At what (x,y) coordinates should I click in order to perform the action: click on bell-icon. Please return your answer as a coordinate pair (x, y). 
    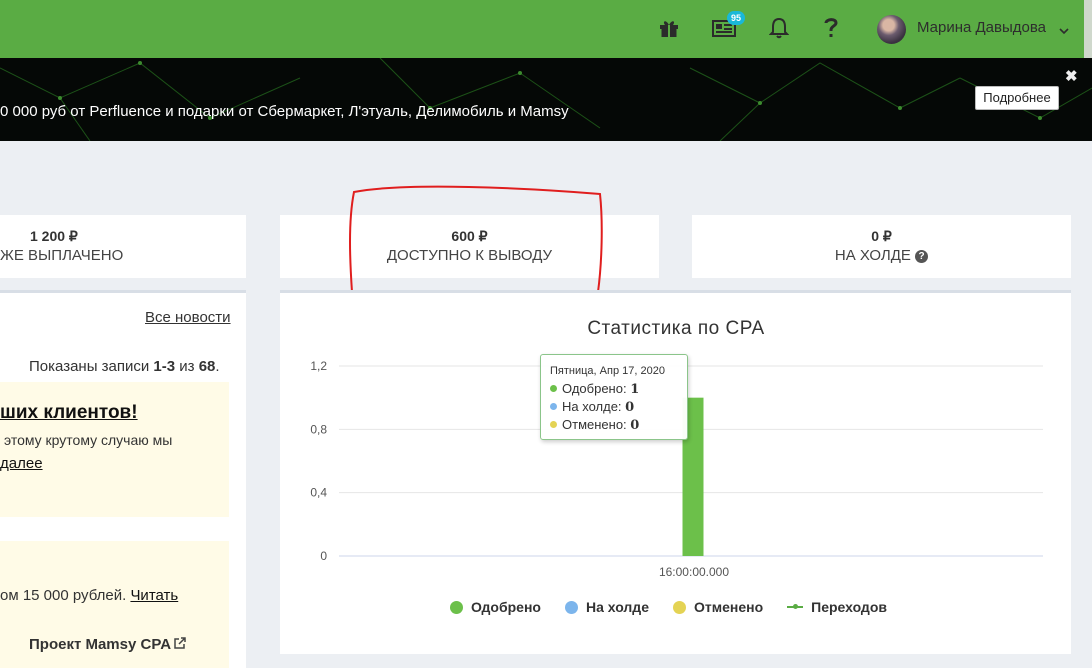
    Looking at the image, I should click on (779, 28).